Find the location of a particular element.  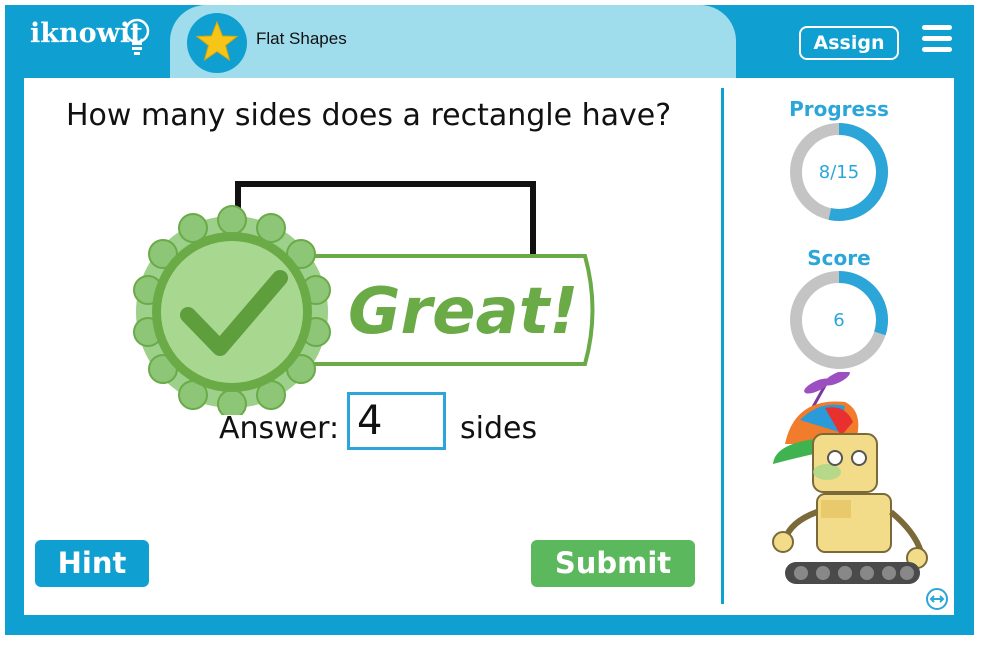

progress-label: Progress is located at coordinates (839, 109).